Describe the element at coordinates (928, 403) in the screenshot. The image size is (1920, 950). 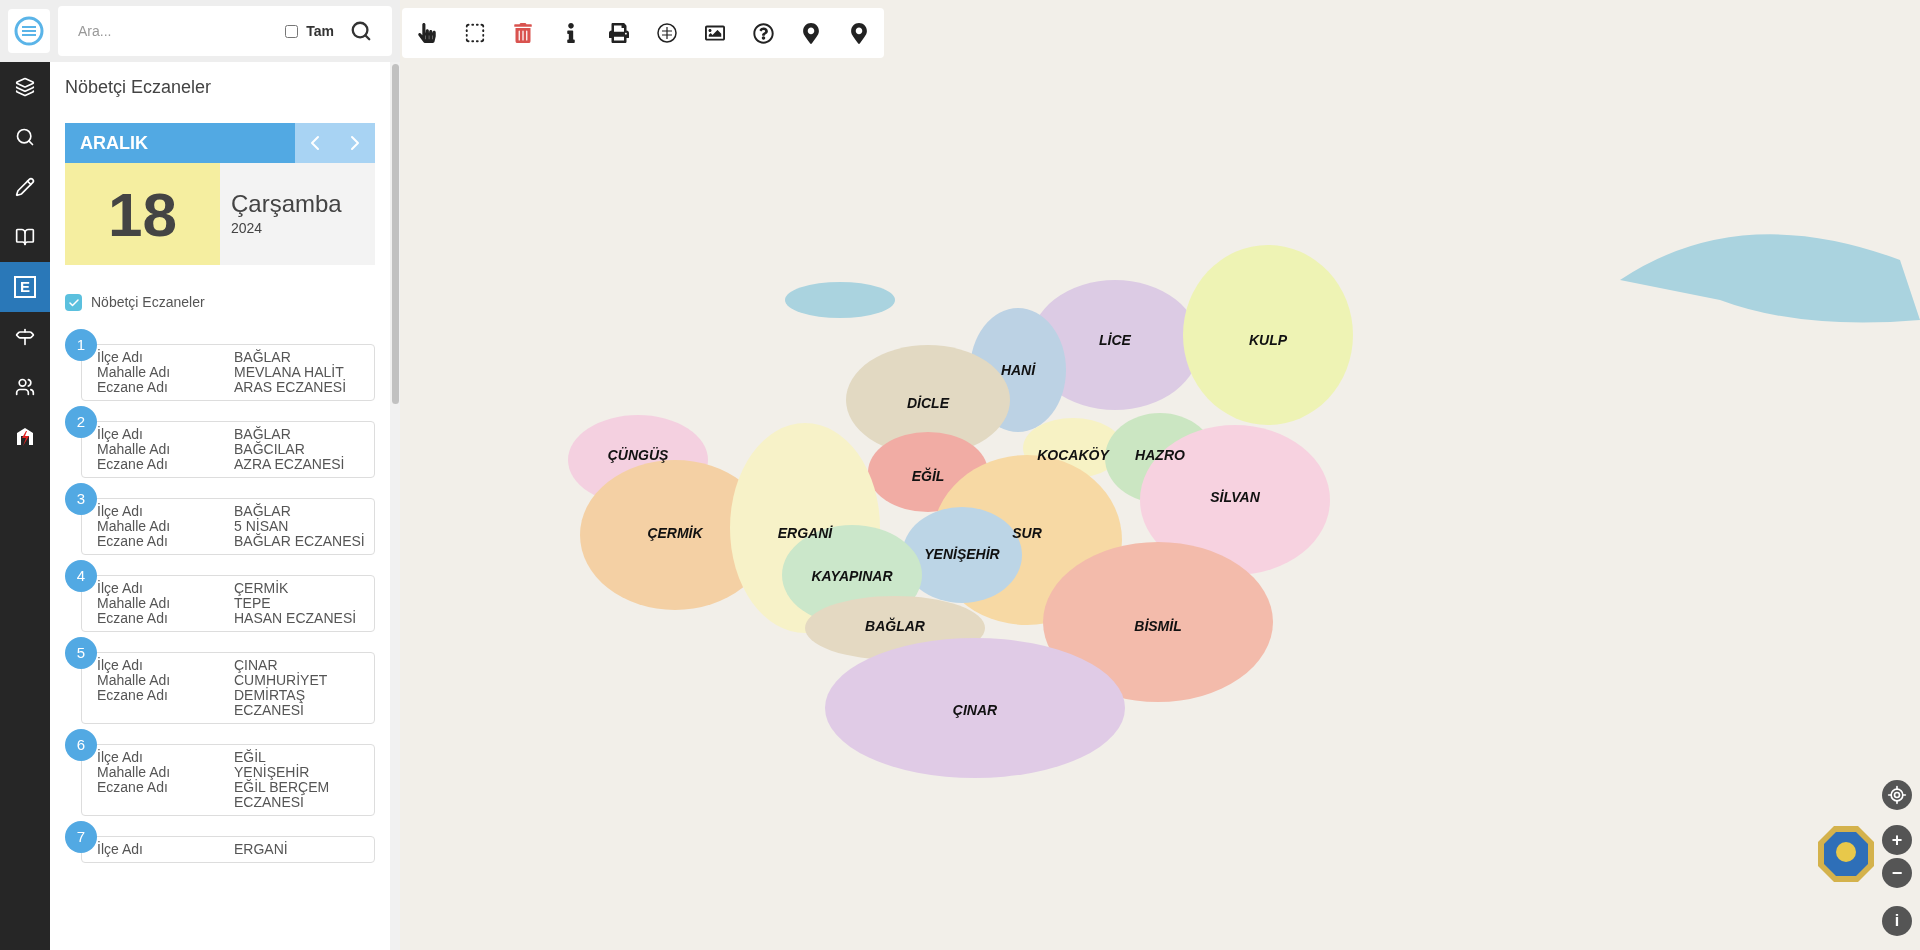
I see `district-label: DİCLE` at that location.